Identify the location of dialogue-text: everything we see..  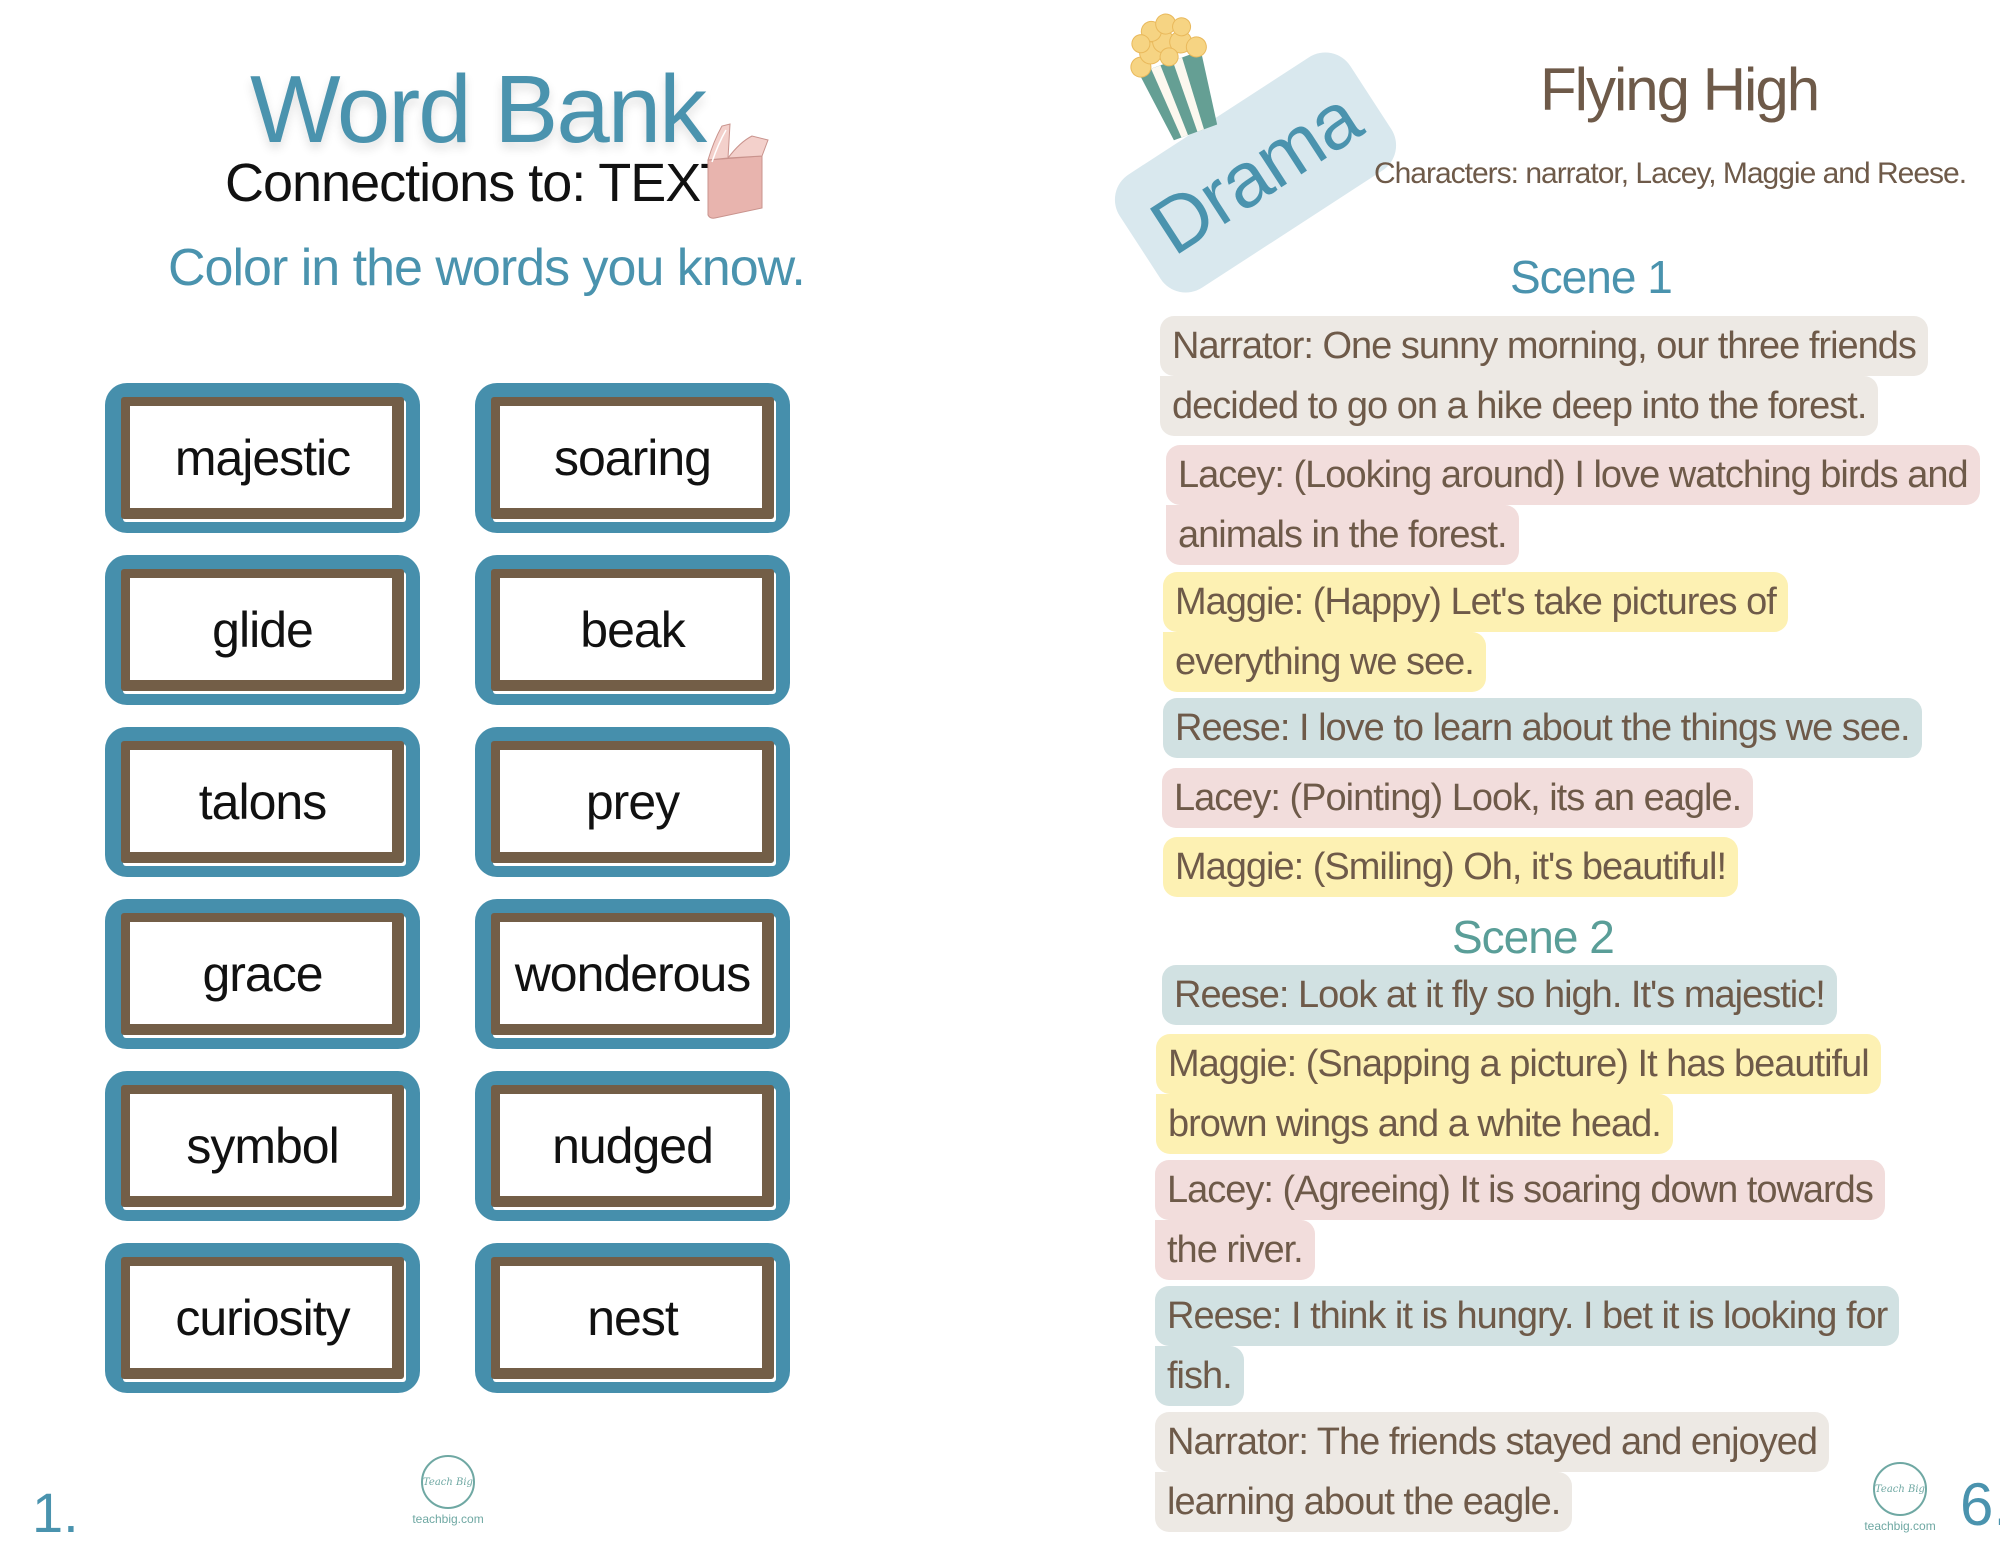
(1324, 662).